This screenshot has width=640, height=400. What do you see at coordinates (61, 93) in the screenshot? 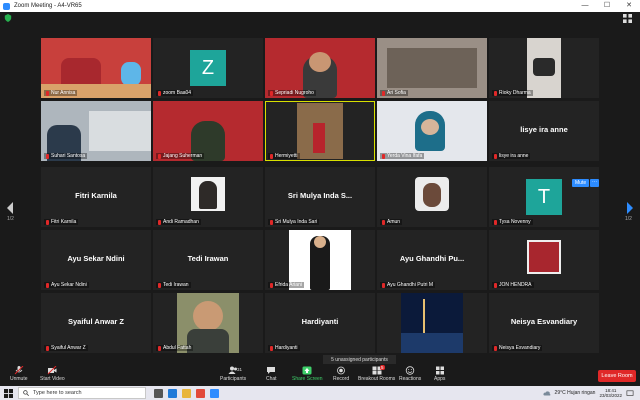
I see `participant-name: Nur Annisa` at bounding box center [61, 93].